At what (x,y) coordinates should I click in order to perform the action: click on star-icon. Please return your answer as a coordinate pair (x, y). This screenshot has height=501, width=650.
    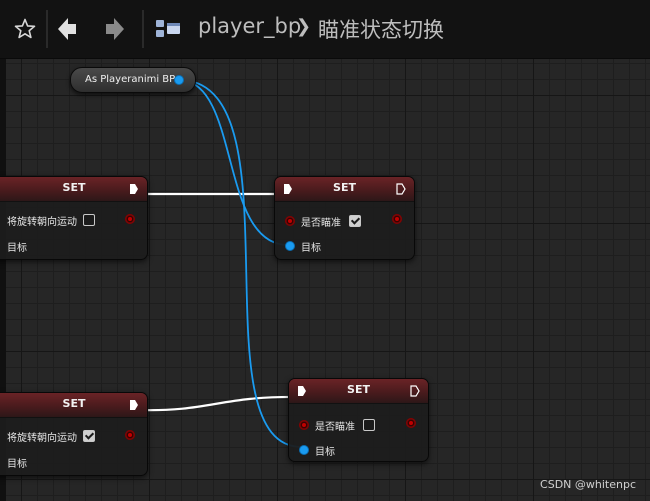
    Looking at the image, I should click on (25, 28).